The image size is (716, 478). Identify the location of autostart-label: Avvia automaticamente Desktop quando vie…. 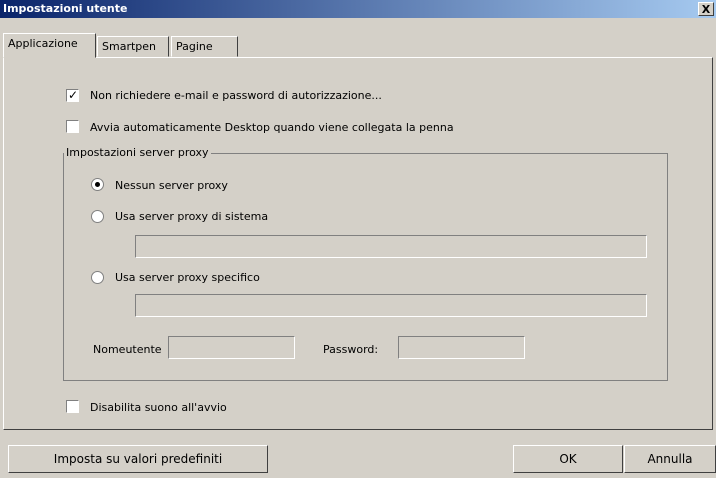
(272, 127).